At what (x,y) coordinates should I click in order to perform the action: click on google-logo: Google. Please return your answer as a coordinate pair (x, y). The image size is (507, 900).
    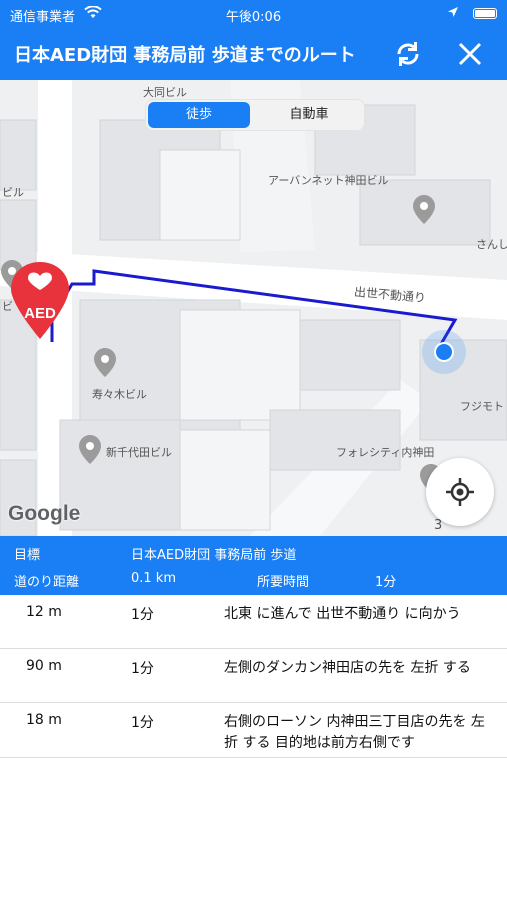
    Looking at the image, I should click on (44, 513).